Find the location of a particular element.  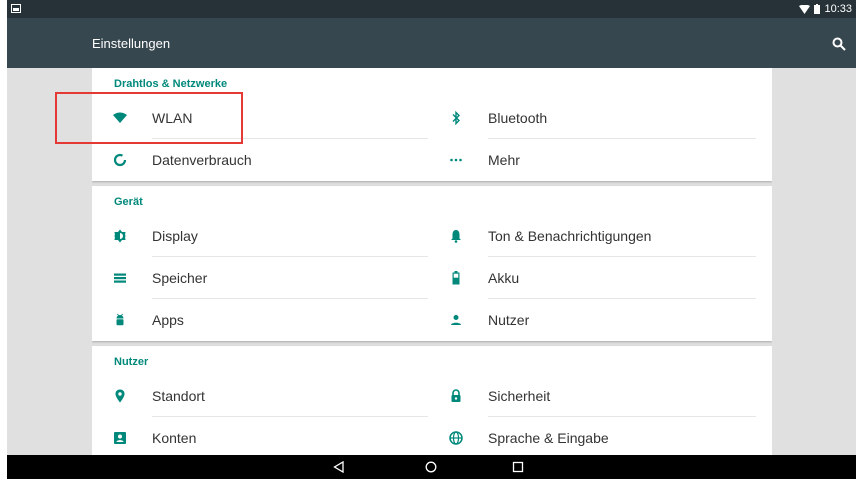

setting-label: Mehr is located at coordinates (504, 160).